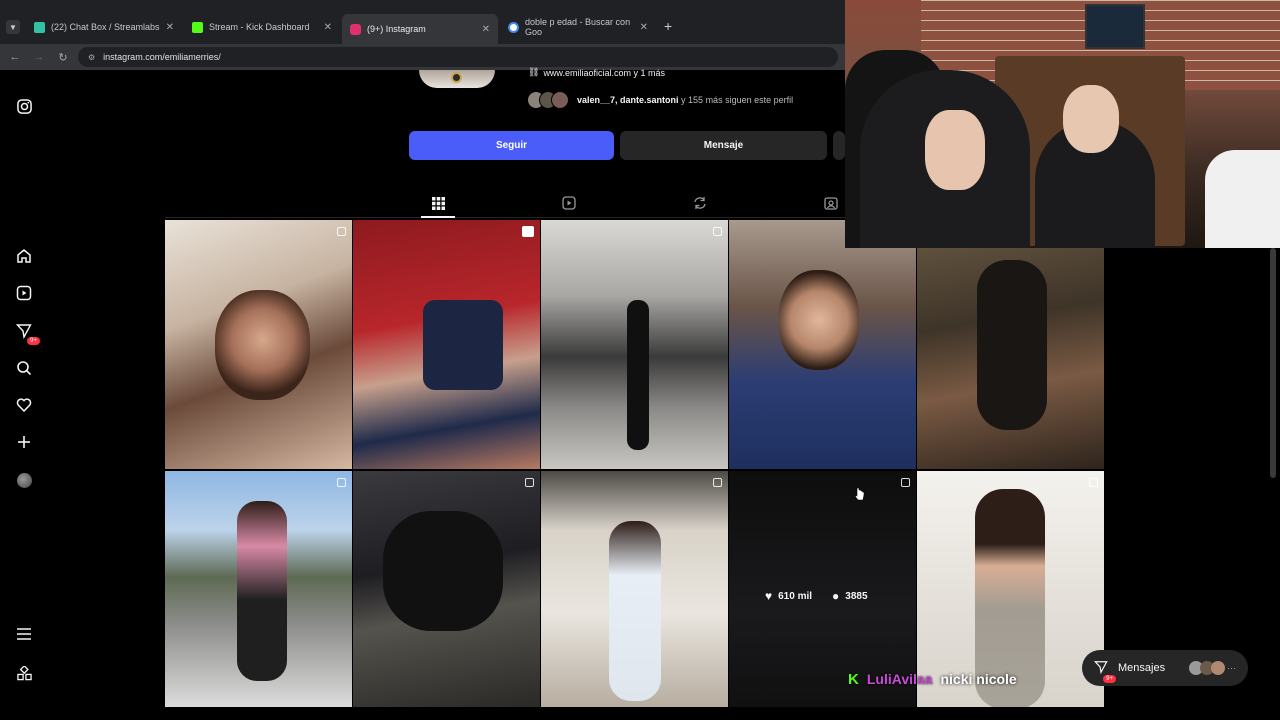 The image size is (1280, 720). I want to click on active-tab-indicator, so click(438, 217).